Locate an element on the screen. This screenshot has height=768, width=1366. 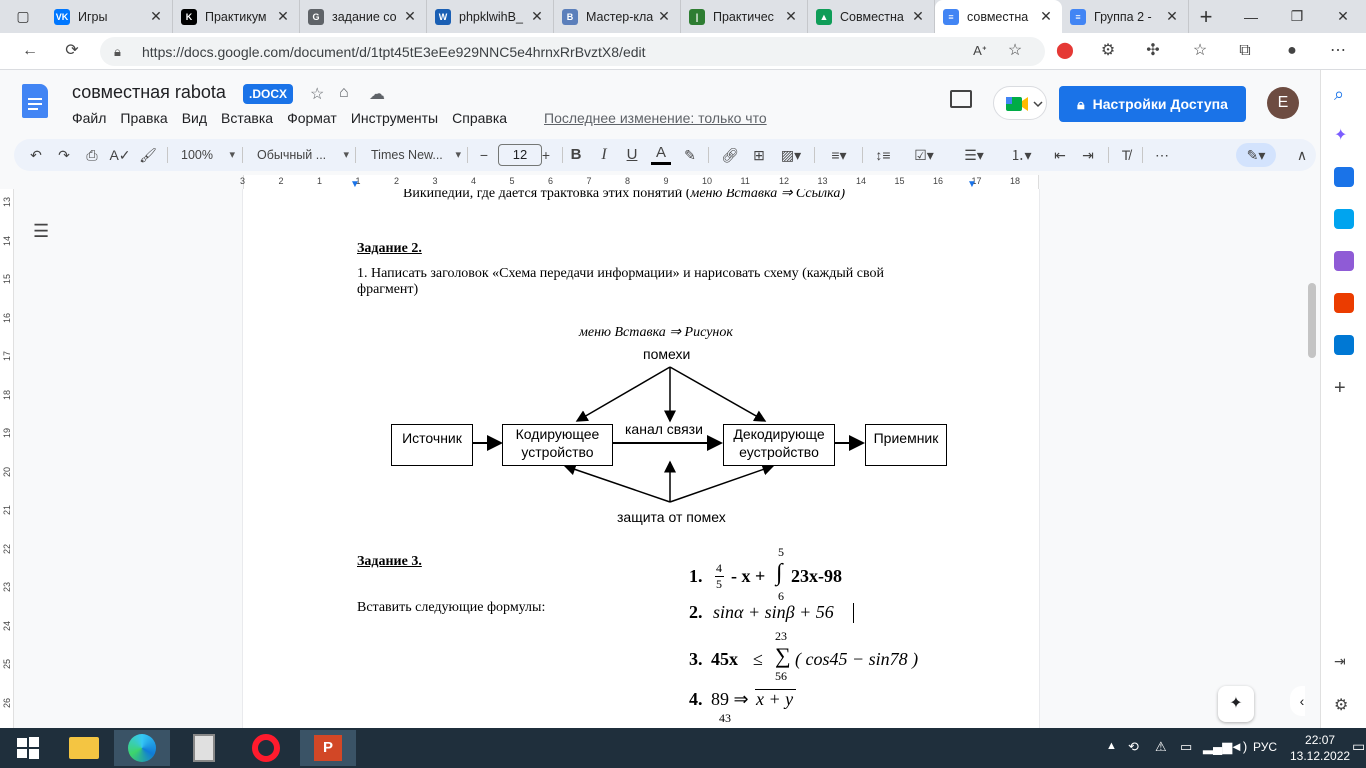
shopping-icon is located at coordinates (1344, 177).